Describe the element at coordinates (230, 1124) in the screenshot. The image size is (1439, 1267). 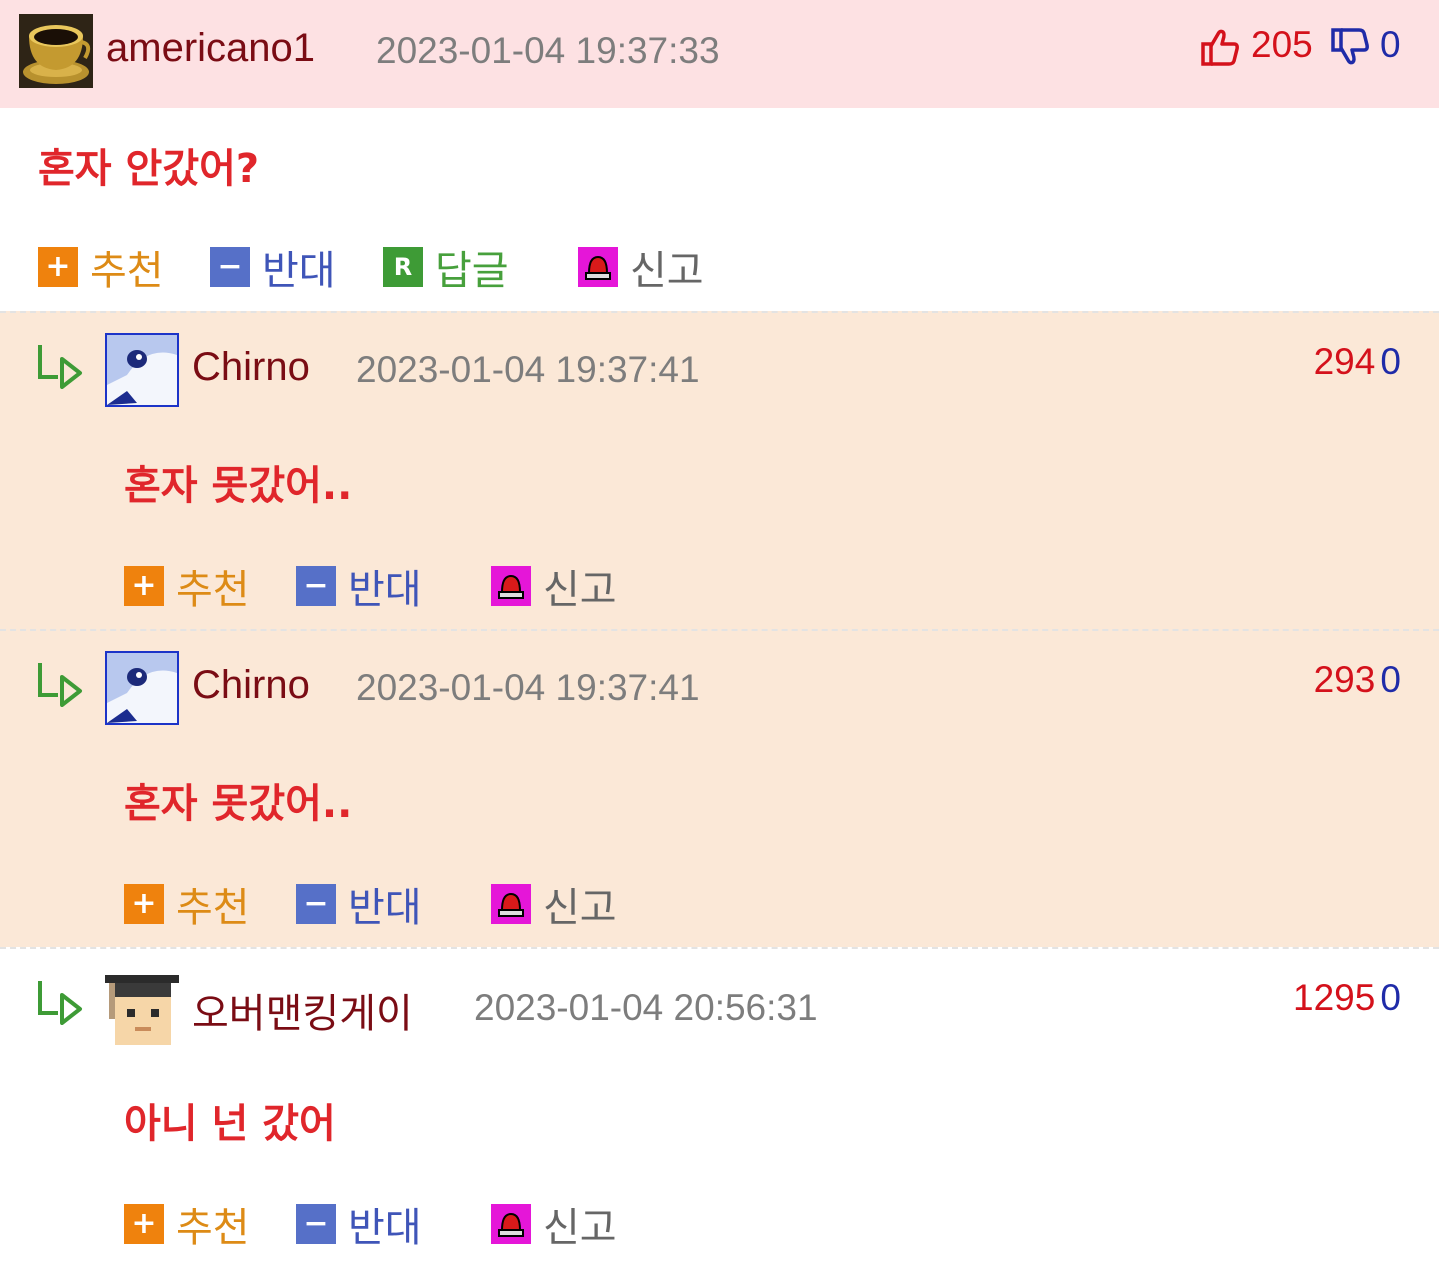
I see `reply-message: 아니 넌 갔어` at that location.